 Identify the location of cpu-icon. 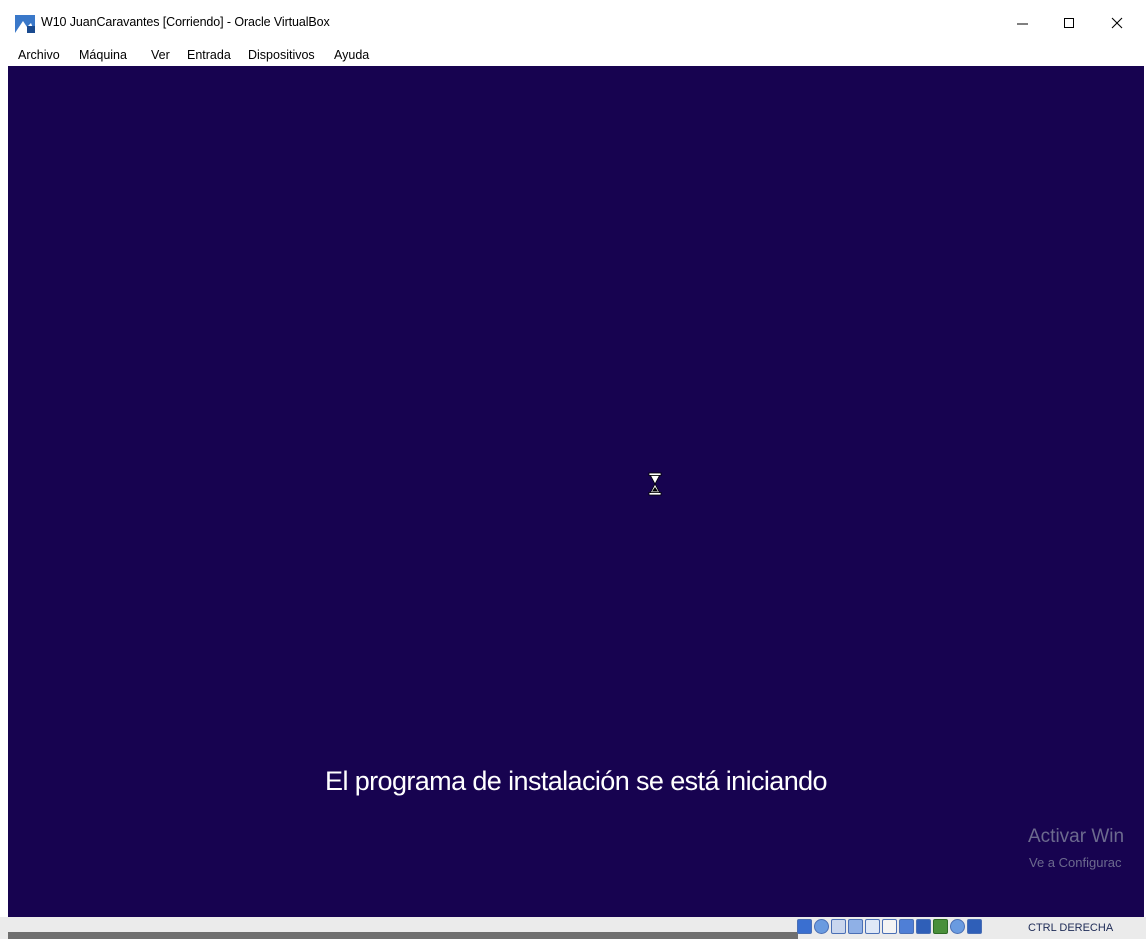
(940, 926).